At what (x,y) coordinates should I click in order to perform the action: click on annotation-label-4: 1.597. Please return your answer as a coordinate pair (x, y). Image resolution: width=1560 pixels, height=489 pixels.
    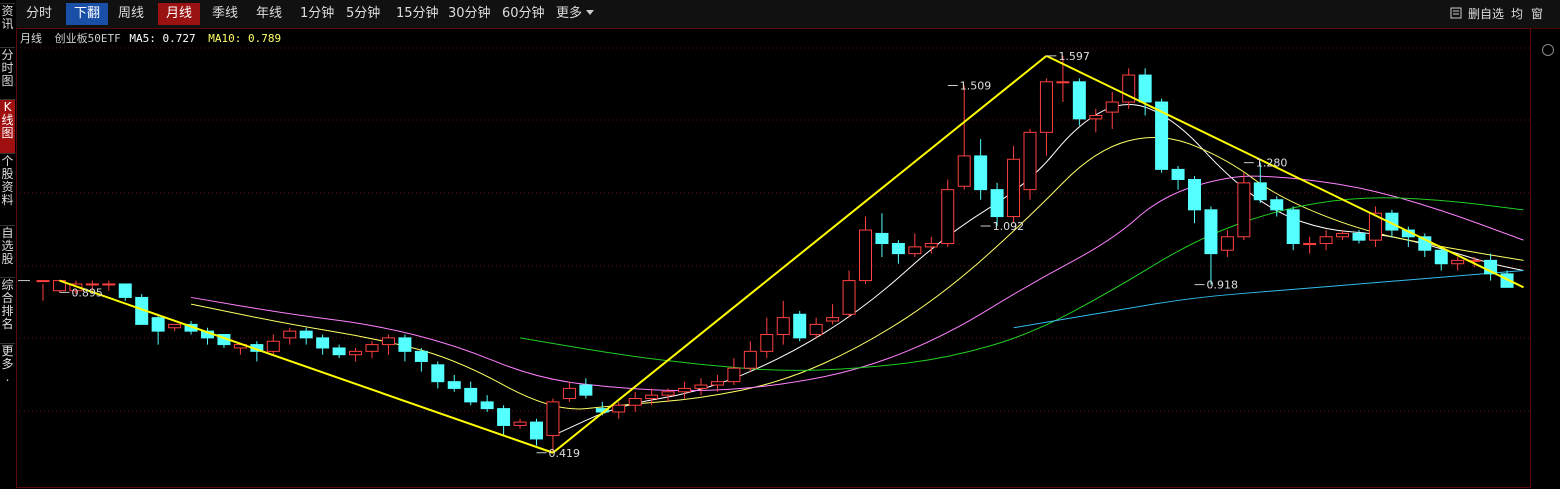
    Looking at the image, I should click on (1074, 56).